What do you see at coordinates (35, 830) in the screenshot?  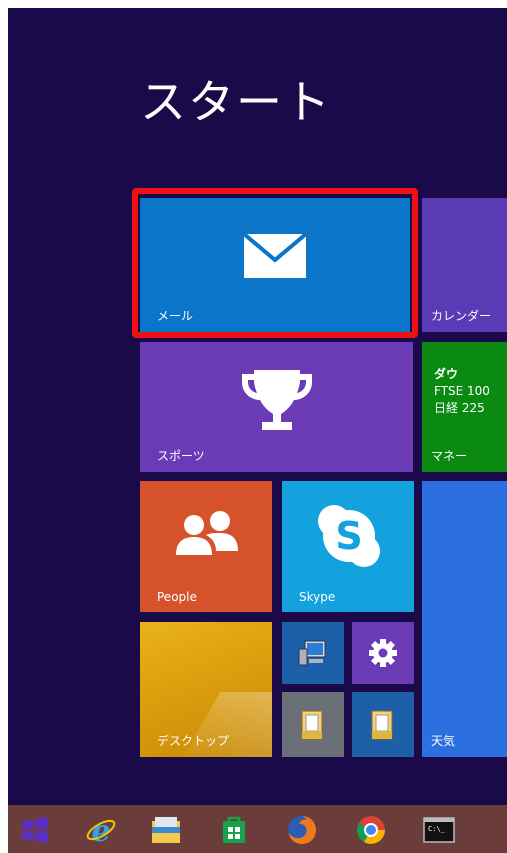 I see `windows-start-icon` at bounding box center [35, 830].